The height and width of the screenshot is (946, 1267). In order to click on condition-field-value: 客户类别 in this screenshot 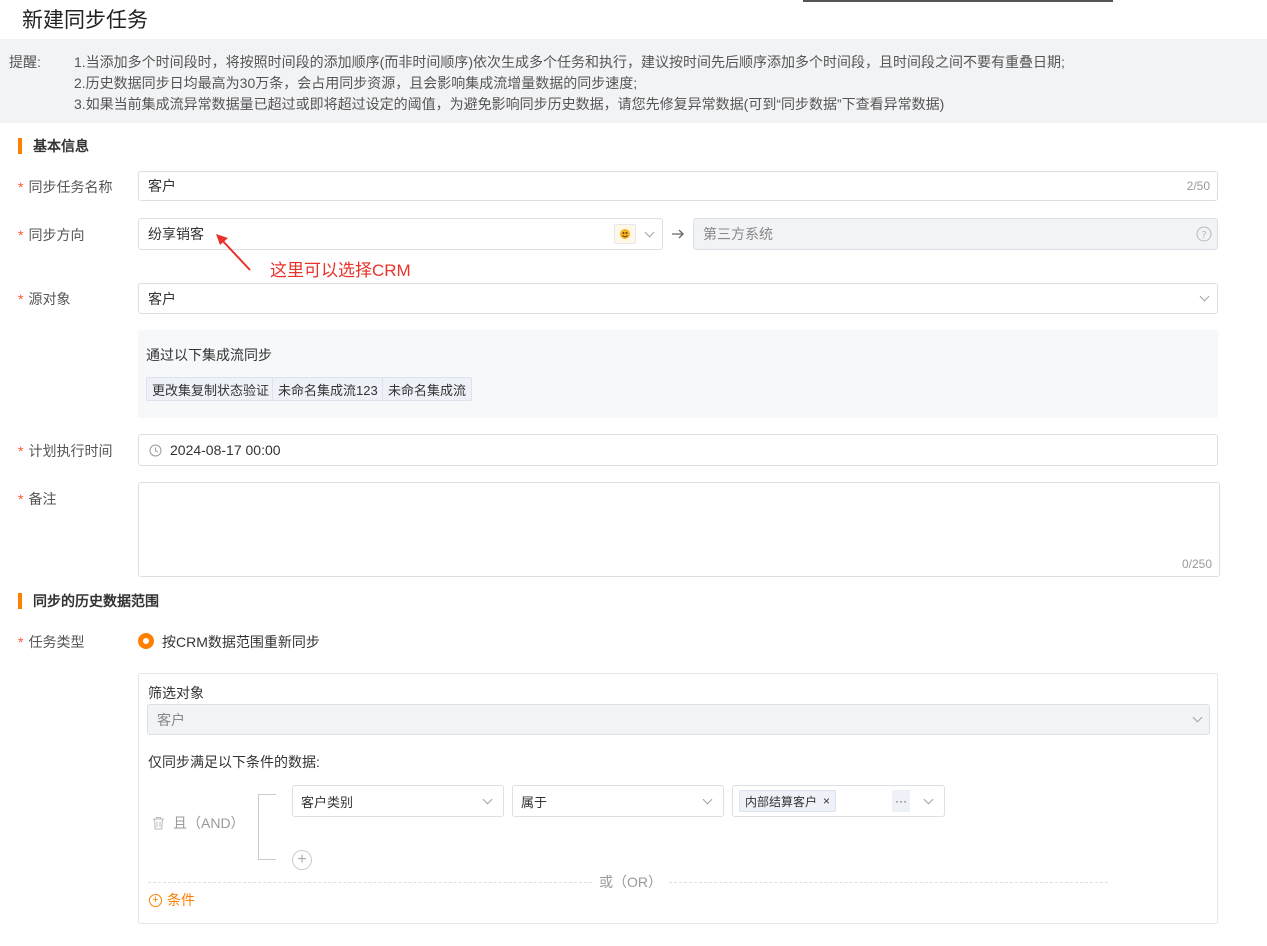, I will do `click(327, 802)`.